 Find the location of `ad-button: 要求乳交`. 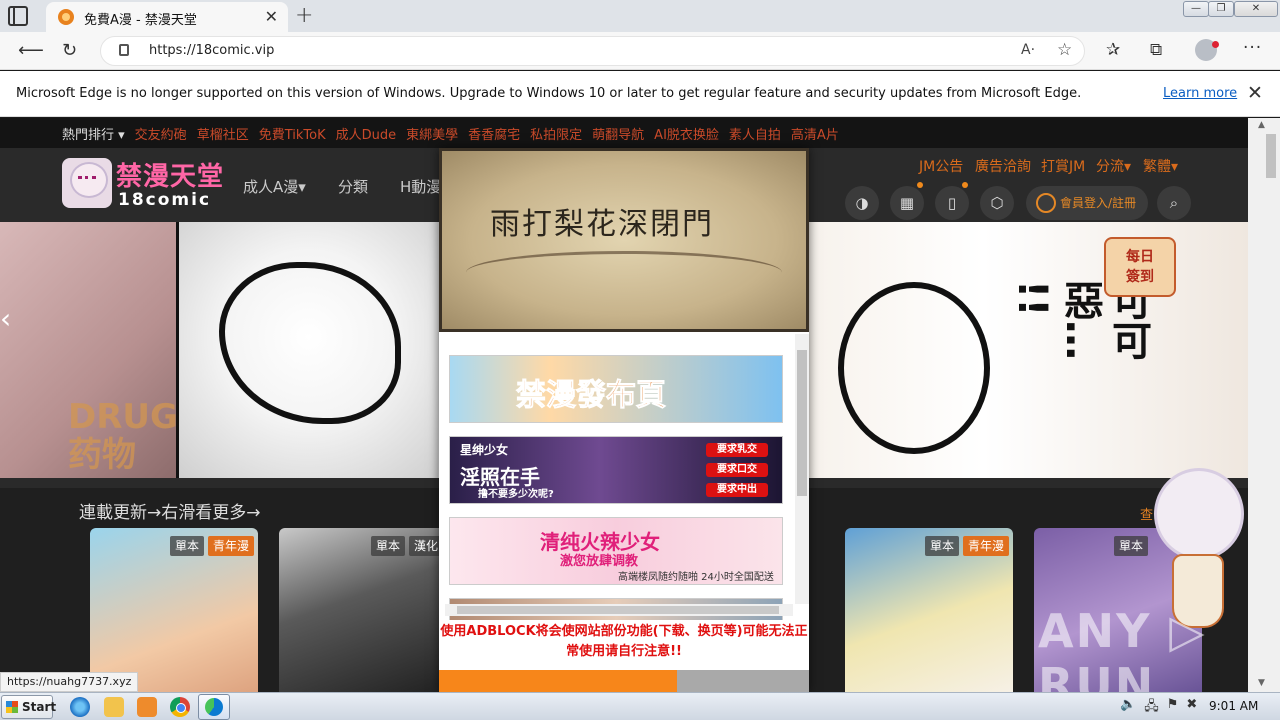

ad-button: 要求乳交 is located at coordinates (737, 450).